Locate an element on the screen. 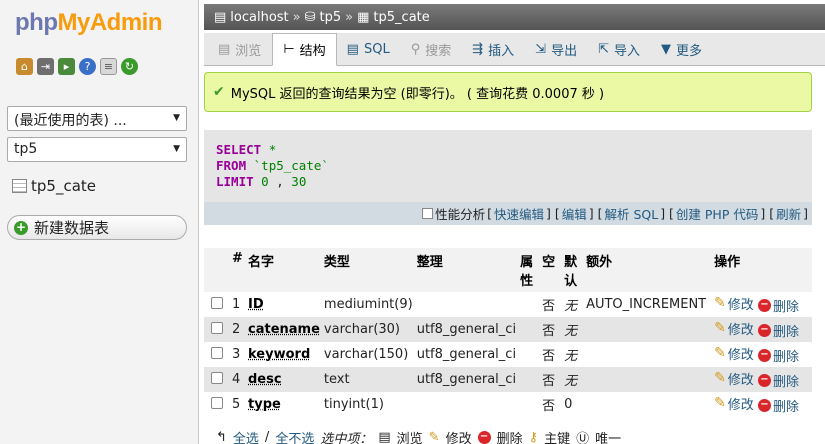 The width and height of the screenshot is (825, 444). bulk-actions: ↰ 全选 / 全不选 选中项： ▤ 浏览 ✎ 修改 − 删除 ⚷ 主键 Ⓤ 唯一 is located at coordinates (418, 436).